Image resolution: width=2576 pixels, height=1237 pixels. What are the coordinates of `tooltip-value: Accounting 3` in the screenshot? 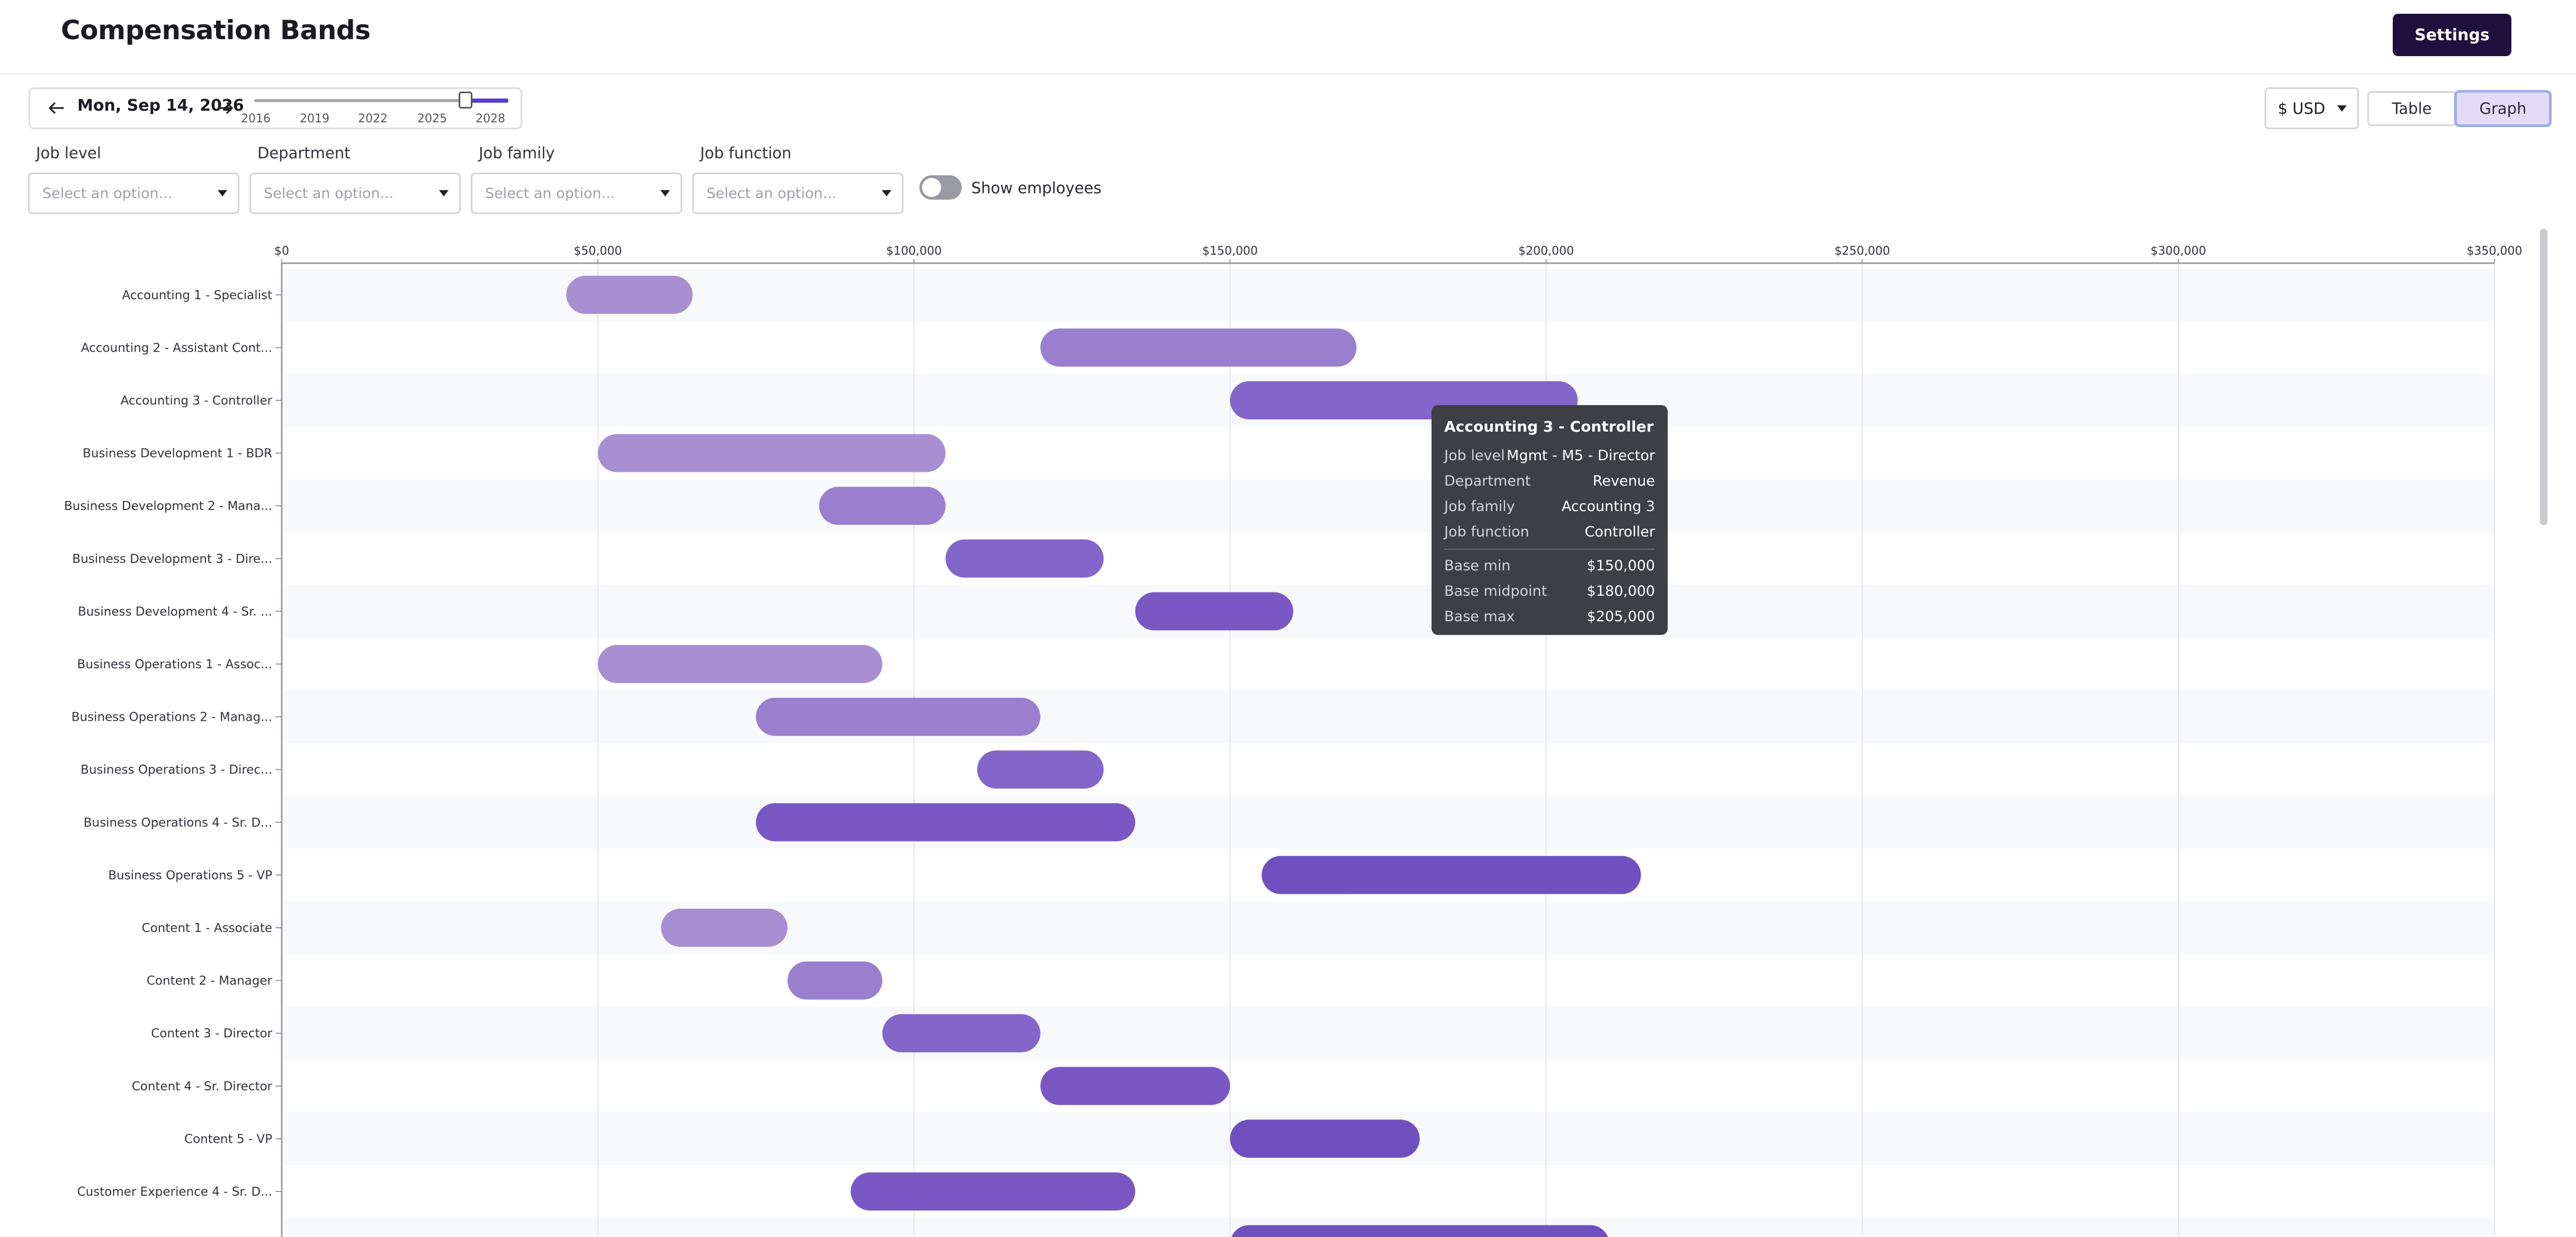 It's located at (1608, 507).